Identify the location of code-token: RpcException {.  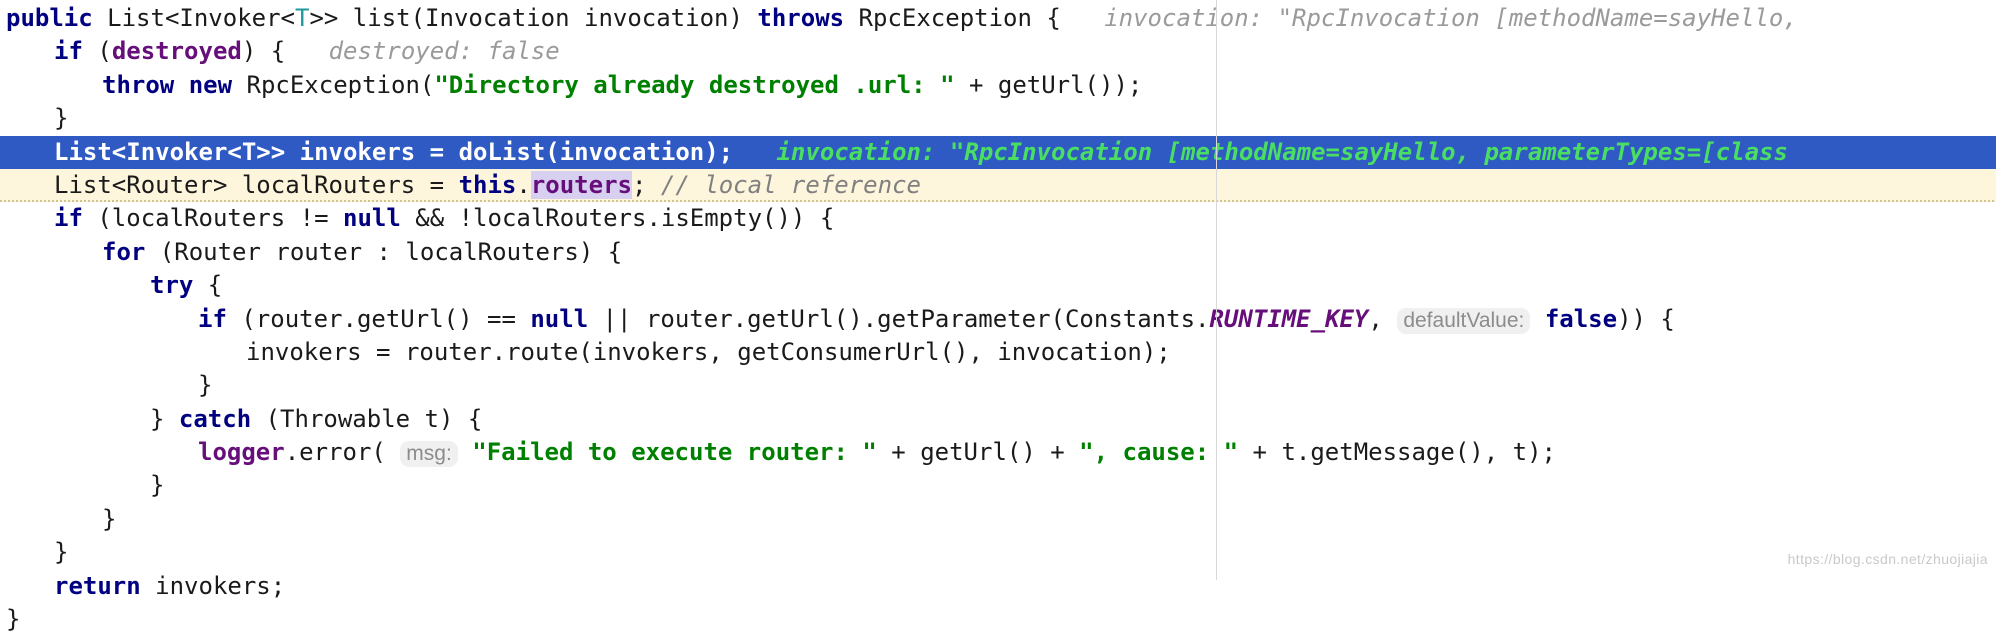
(959, 18).